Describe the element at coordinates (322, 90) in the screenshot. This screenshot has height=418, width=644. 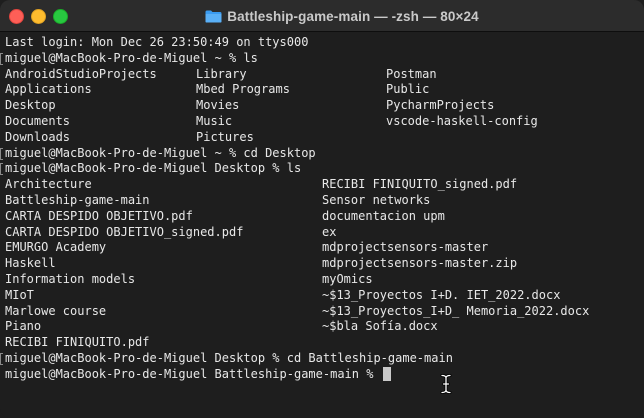
I see `listing-row: Applications Mbed Programs Public` at that location.